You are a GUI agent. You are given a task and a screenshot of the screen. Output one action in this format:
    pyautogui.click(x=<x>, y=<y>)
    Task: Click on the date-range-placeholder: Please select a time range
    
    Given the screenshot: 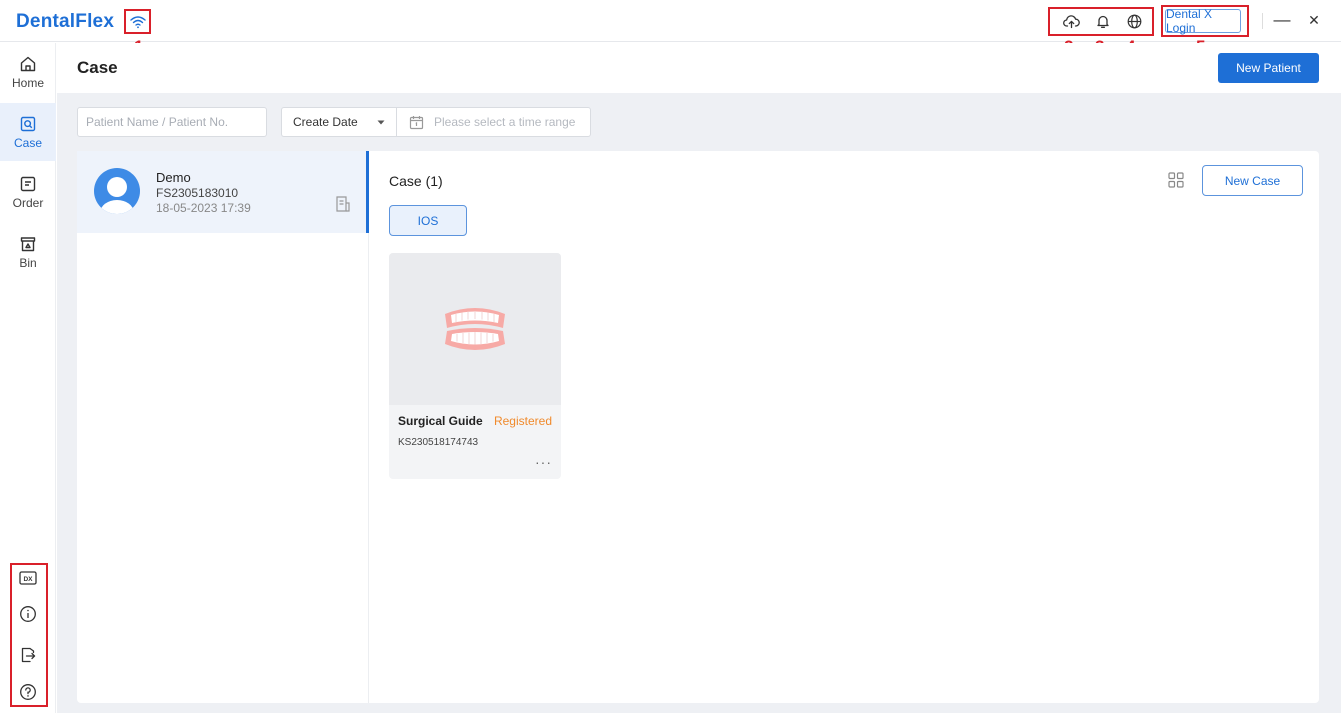 What is the action you would take?
    pyautogui.click(x=505, y=122)
    